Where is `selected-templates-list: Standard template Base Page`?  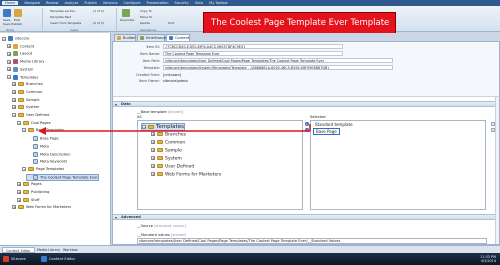
selected-templates-list: Standard template Base Page is located at coordinates (398, 165).